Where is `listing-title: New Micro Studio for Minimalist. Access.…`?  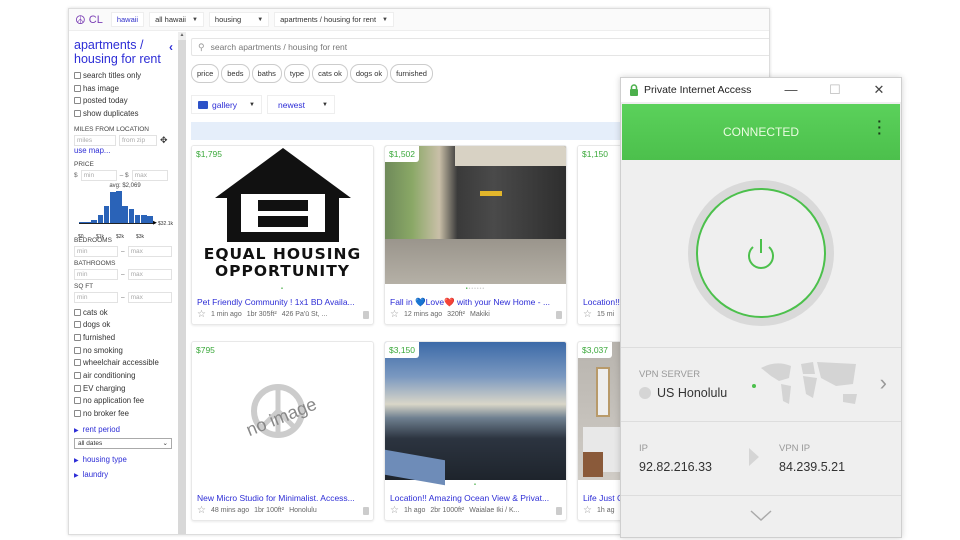
listing-title: New Micro Studio for Minimalist. Access.… is located at coordinates (283, 498).